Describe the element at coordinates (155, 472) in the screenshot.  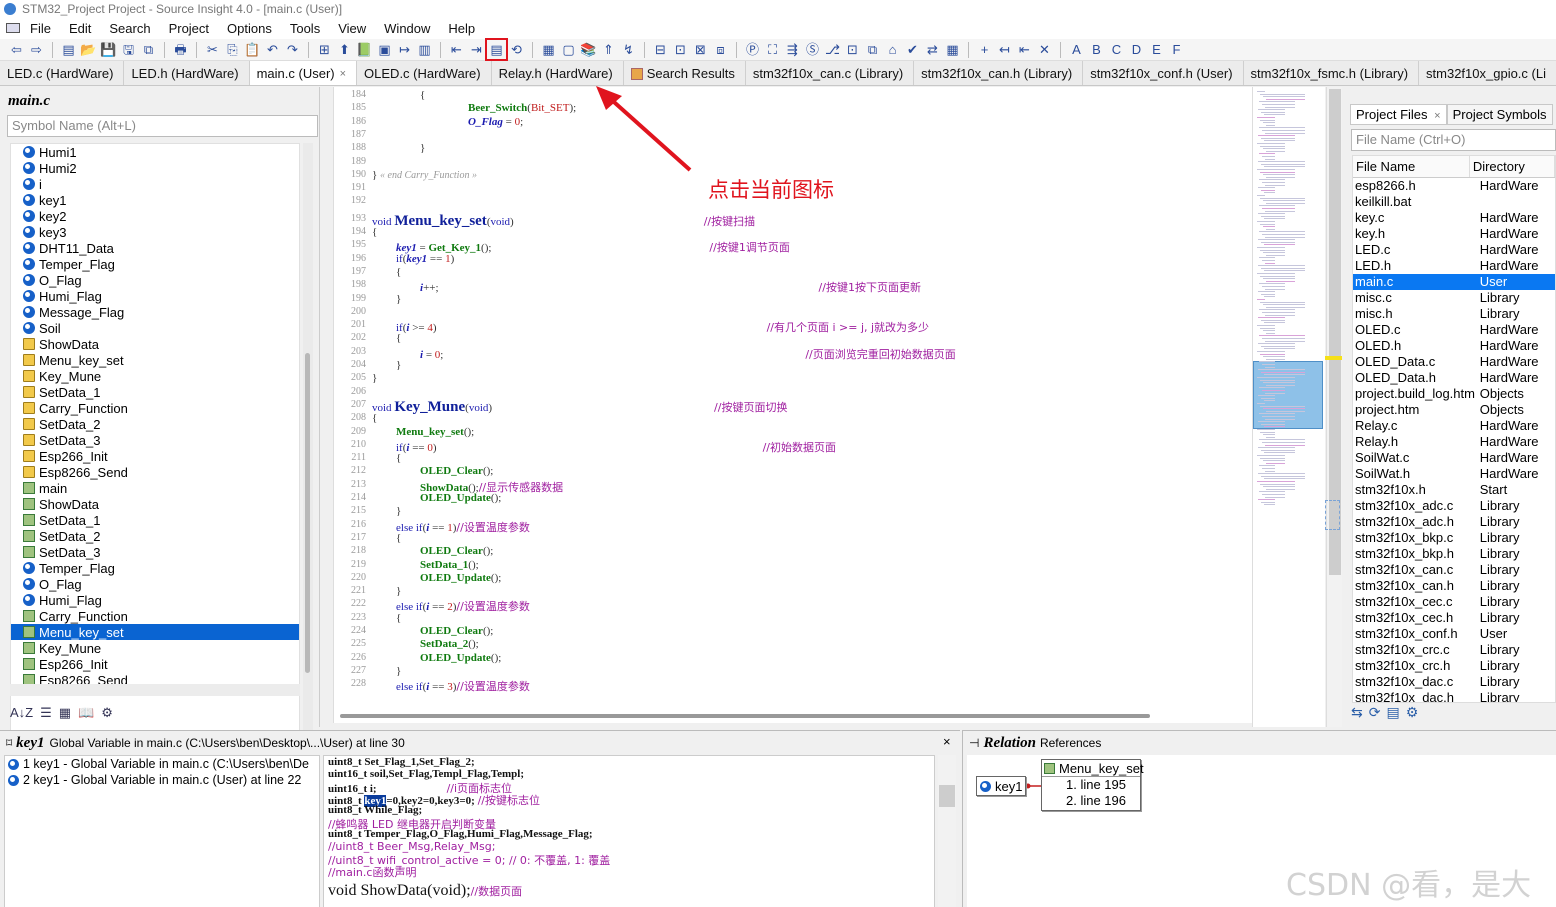
I see `symbol-item: Esp8266_Send` at that location.